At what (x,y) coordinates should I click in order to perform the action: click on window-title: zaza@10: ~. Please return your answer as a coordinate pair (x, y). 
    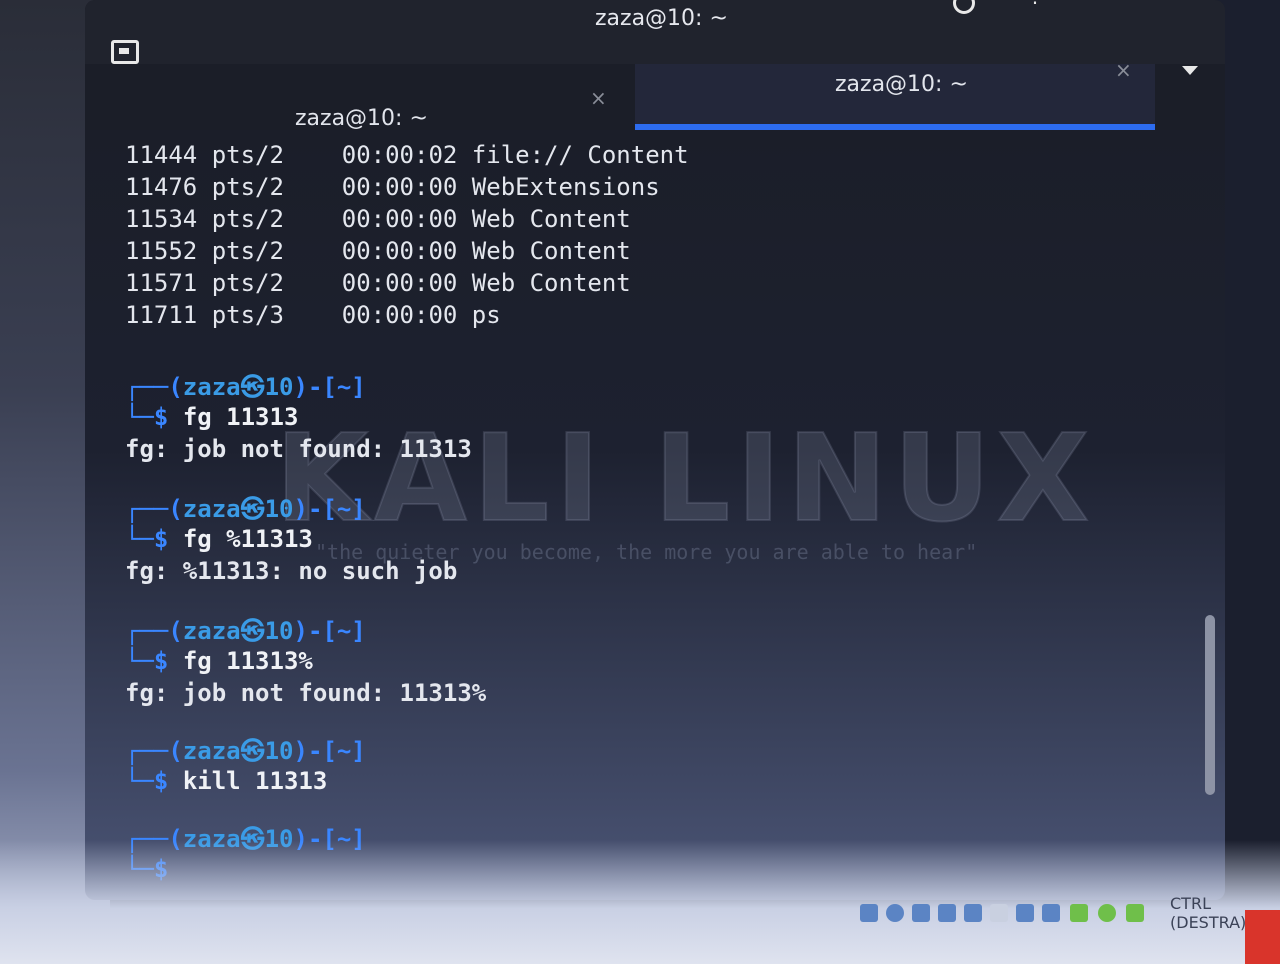
    Looking at the image, I should click on (661, 18).